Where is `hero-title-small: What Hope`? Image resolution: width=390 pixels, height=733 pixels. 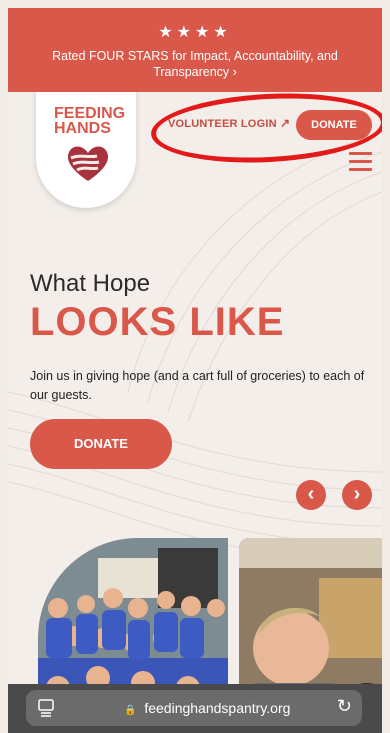 hero-title-small: What Hope is located at coordinates (90, 283).